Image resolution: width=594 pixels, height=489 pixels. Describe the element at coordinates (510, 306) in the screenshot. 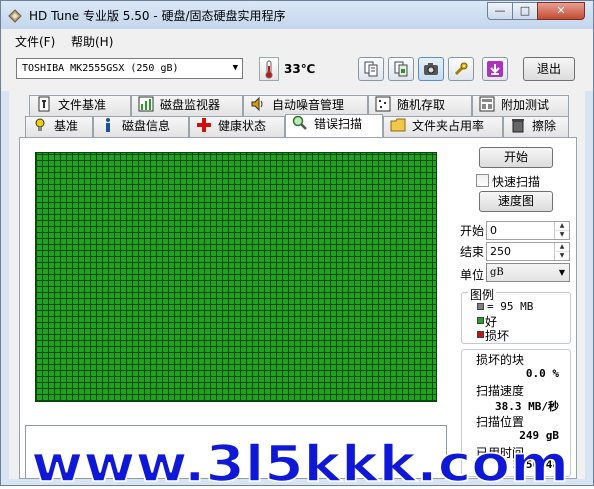

I see `legend-block-size: = 95 MB` at that location.